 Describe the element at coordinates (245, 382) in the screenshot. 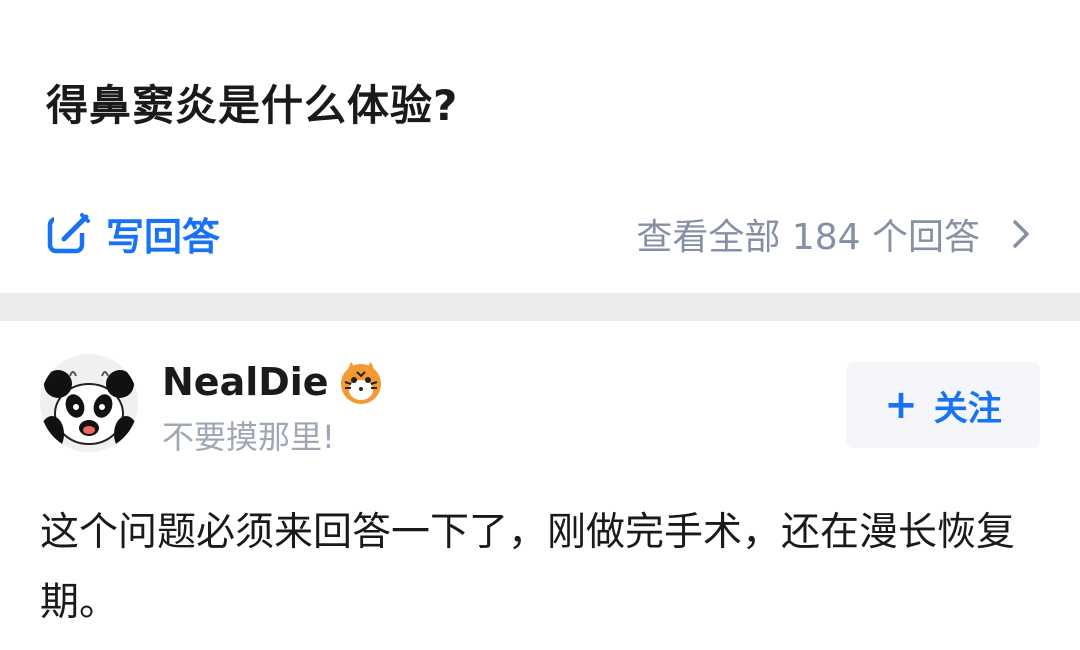

I see `author-name-text: NealDie` at that location.